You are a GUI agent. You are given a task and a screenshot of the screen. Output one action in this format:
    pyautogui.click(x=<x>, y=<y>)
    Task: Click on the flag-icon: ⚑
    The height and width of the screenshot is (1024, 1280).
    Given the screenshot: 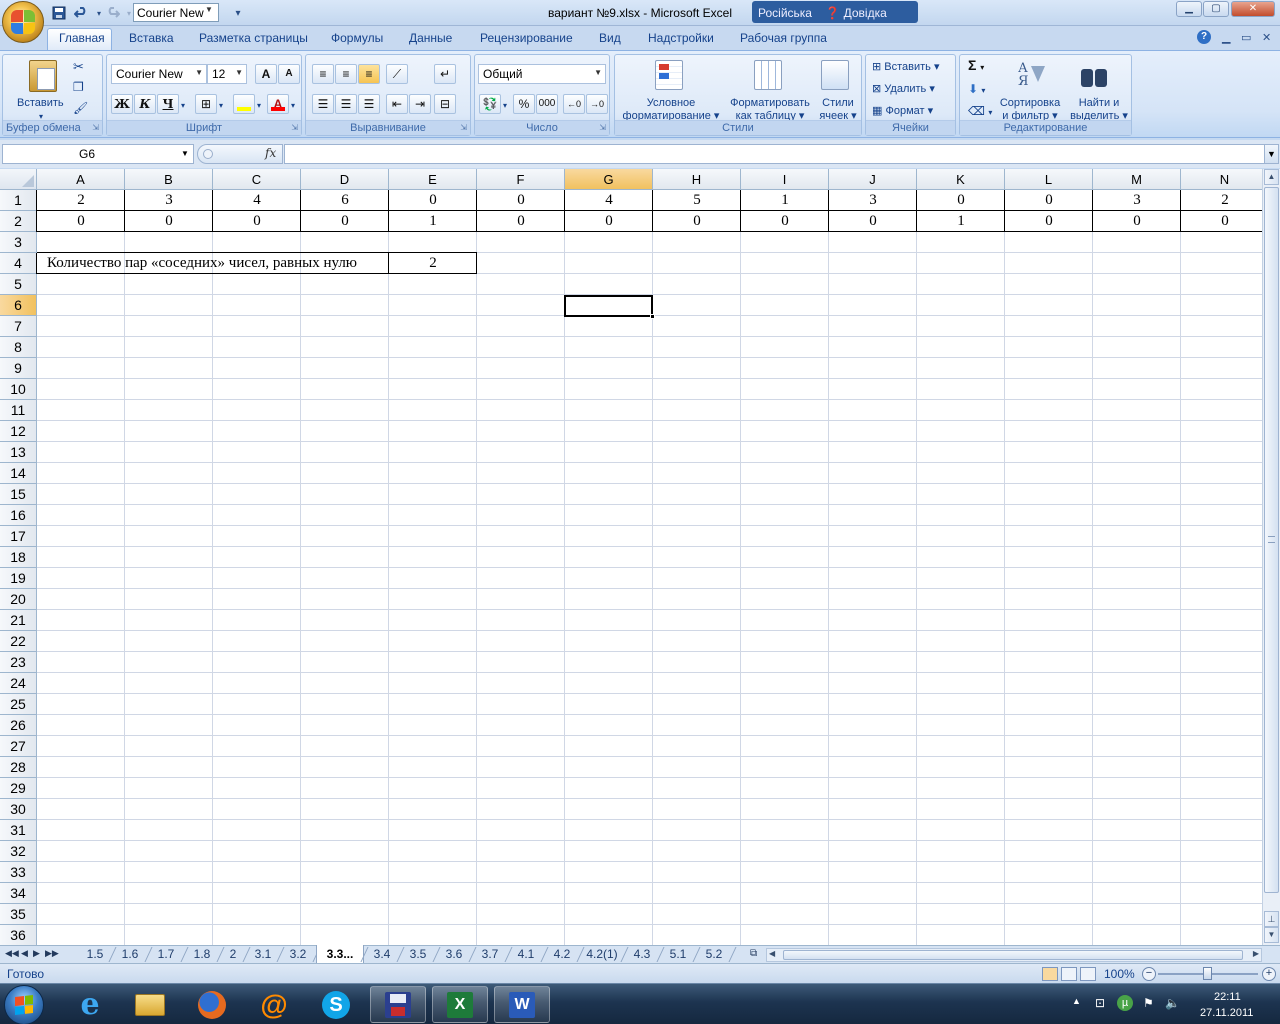 What is the action you would take?
    pyautogui.click(x=1148, y=1003)
    